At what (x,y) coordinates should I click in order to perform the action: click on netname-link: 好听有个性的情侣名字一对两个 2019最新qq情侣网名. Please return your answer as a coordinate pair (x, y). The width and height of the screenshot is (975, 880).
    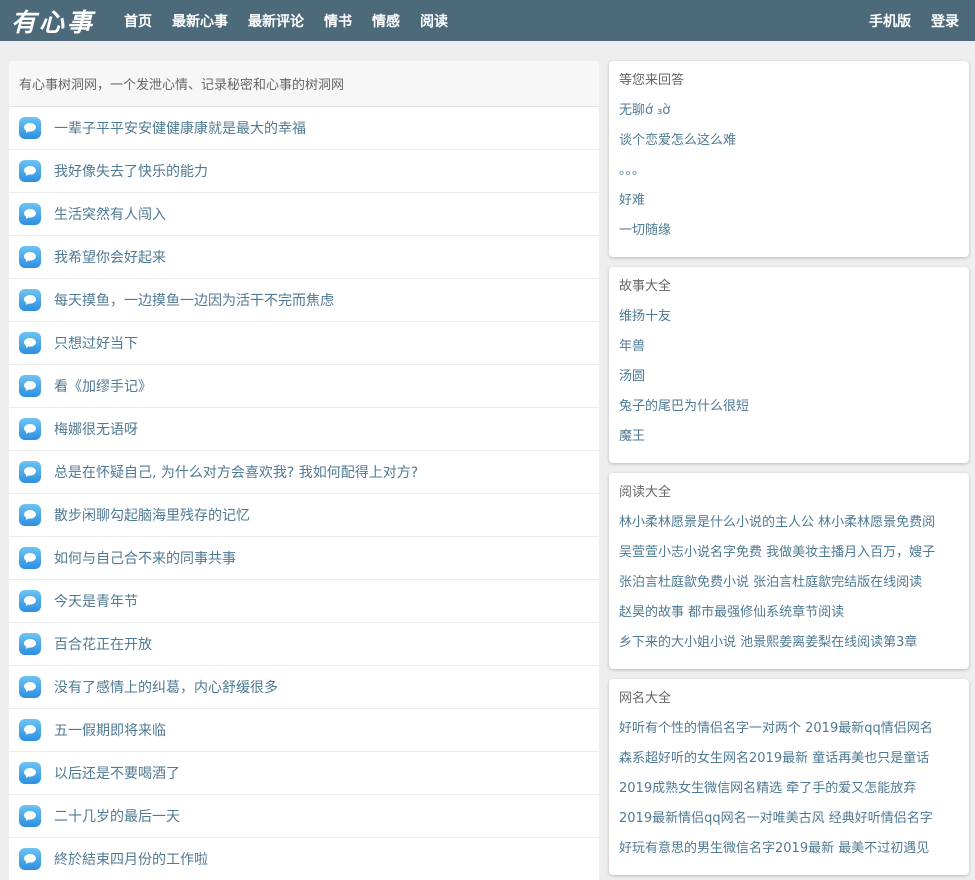
    Looking at the image, I should click on (789, 724).